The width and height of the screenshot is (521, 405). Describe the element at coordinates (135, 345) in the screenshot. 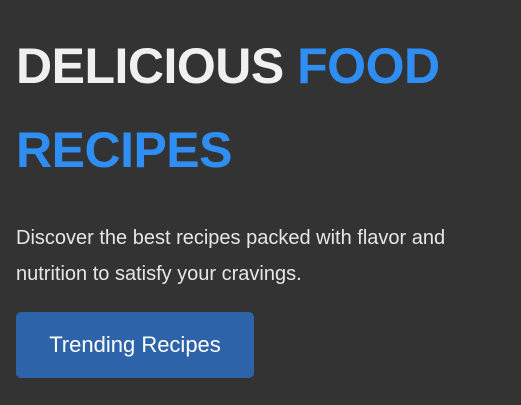

I see `trending-recipes-button: Trending Recipes` at that location.